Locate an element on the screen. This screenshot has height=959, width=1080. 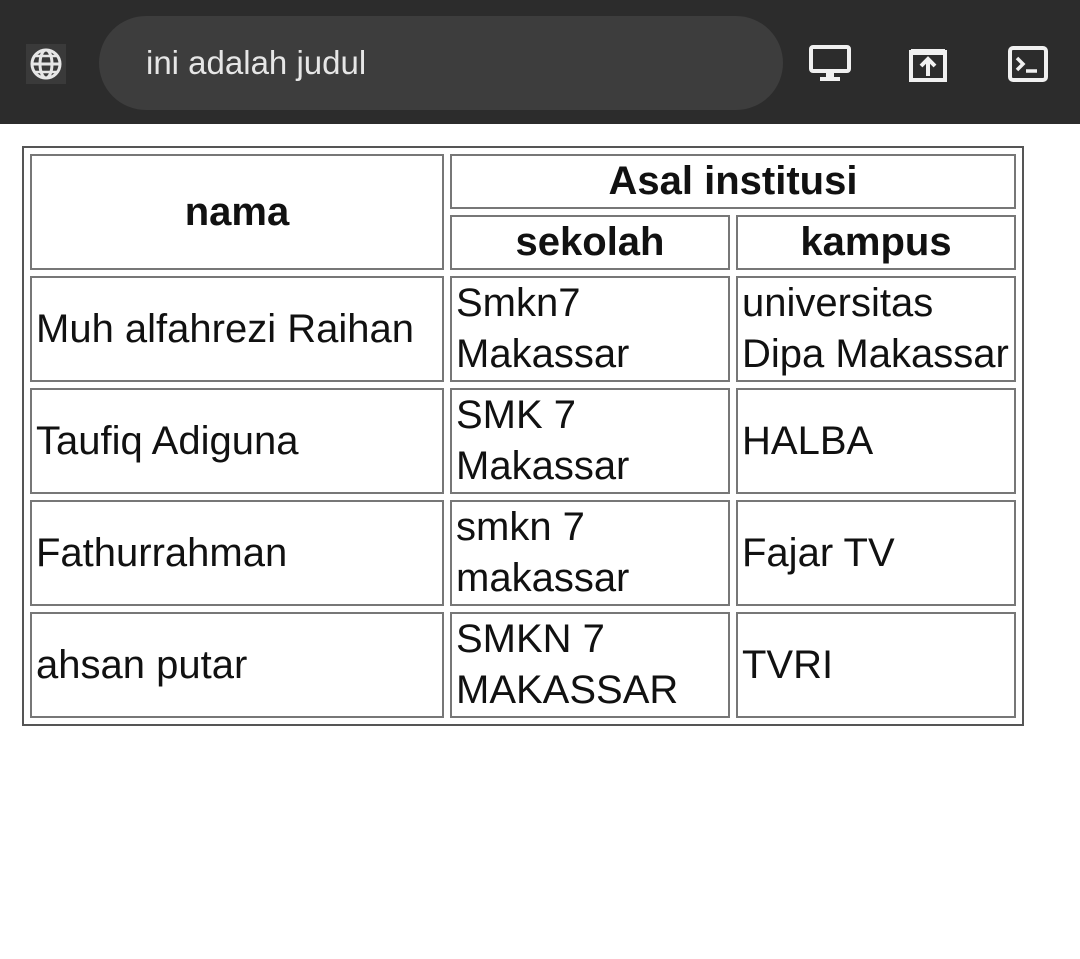
cell-nama: Fathurrahman is located at coordinates (237, 553).